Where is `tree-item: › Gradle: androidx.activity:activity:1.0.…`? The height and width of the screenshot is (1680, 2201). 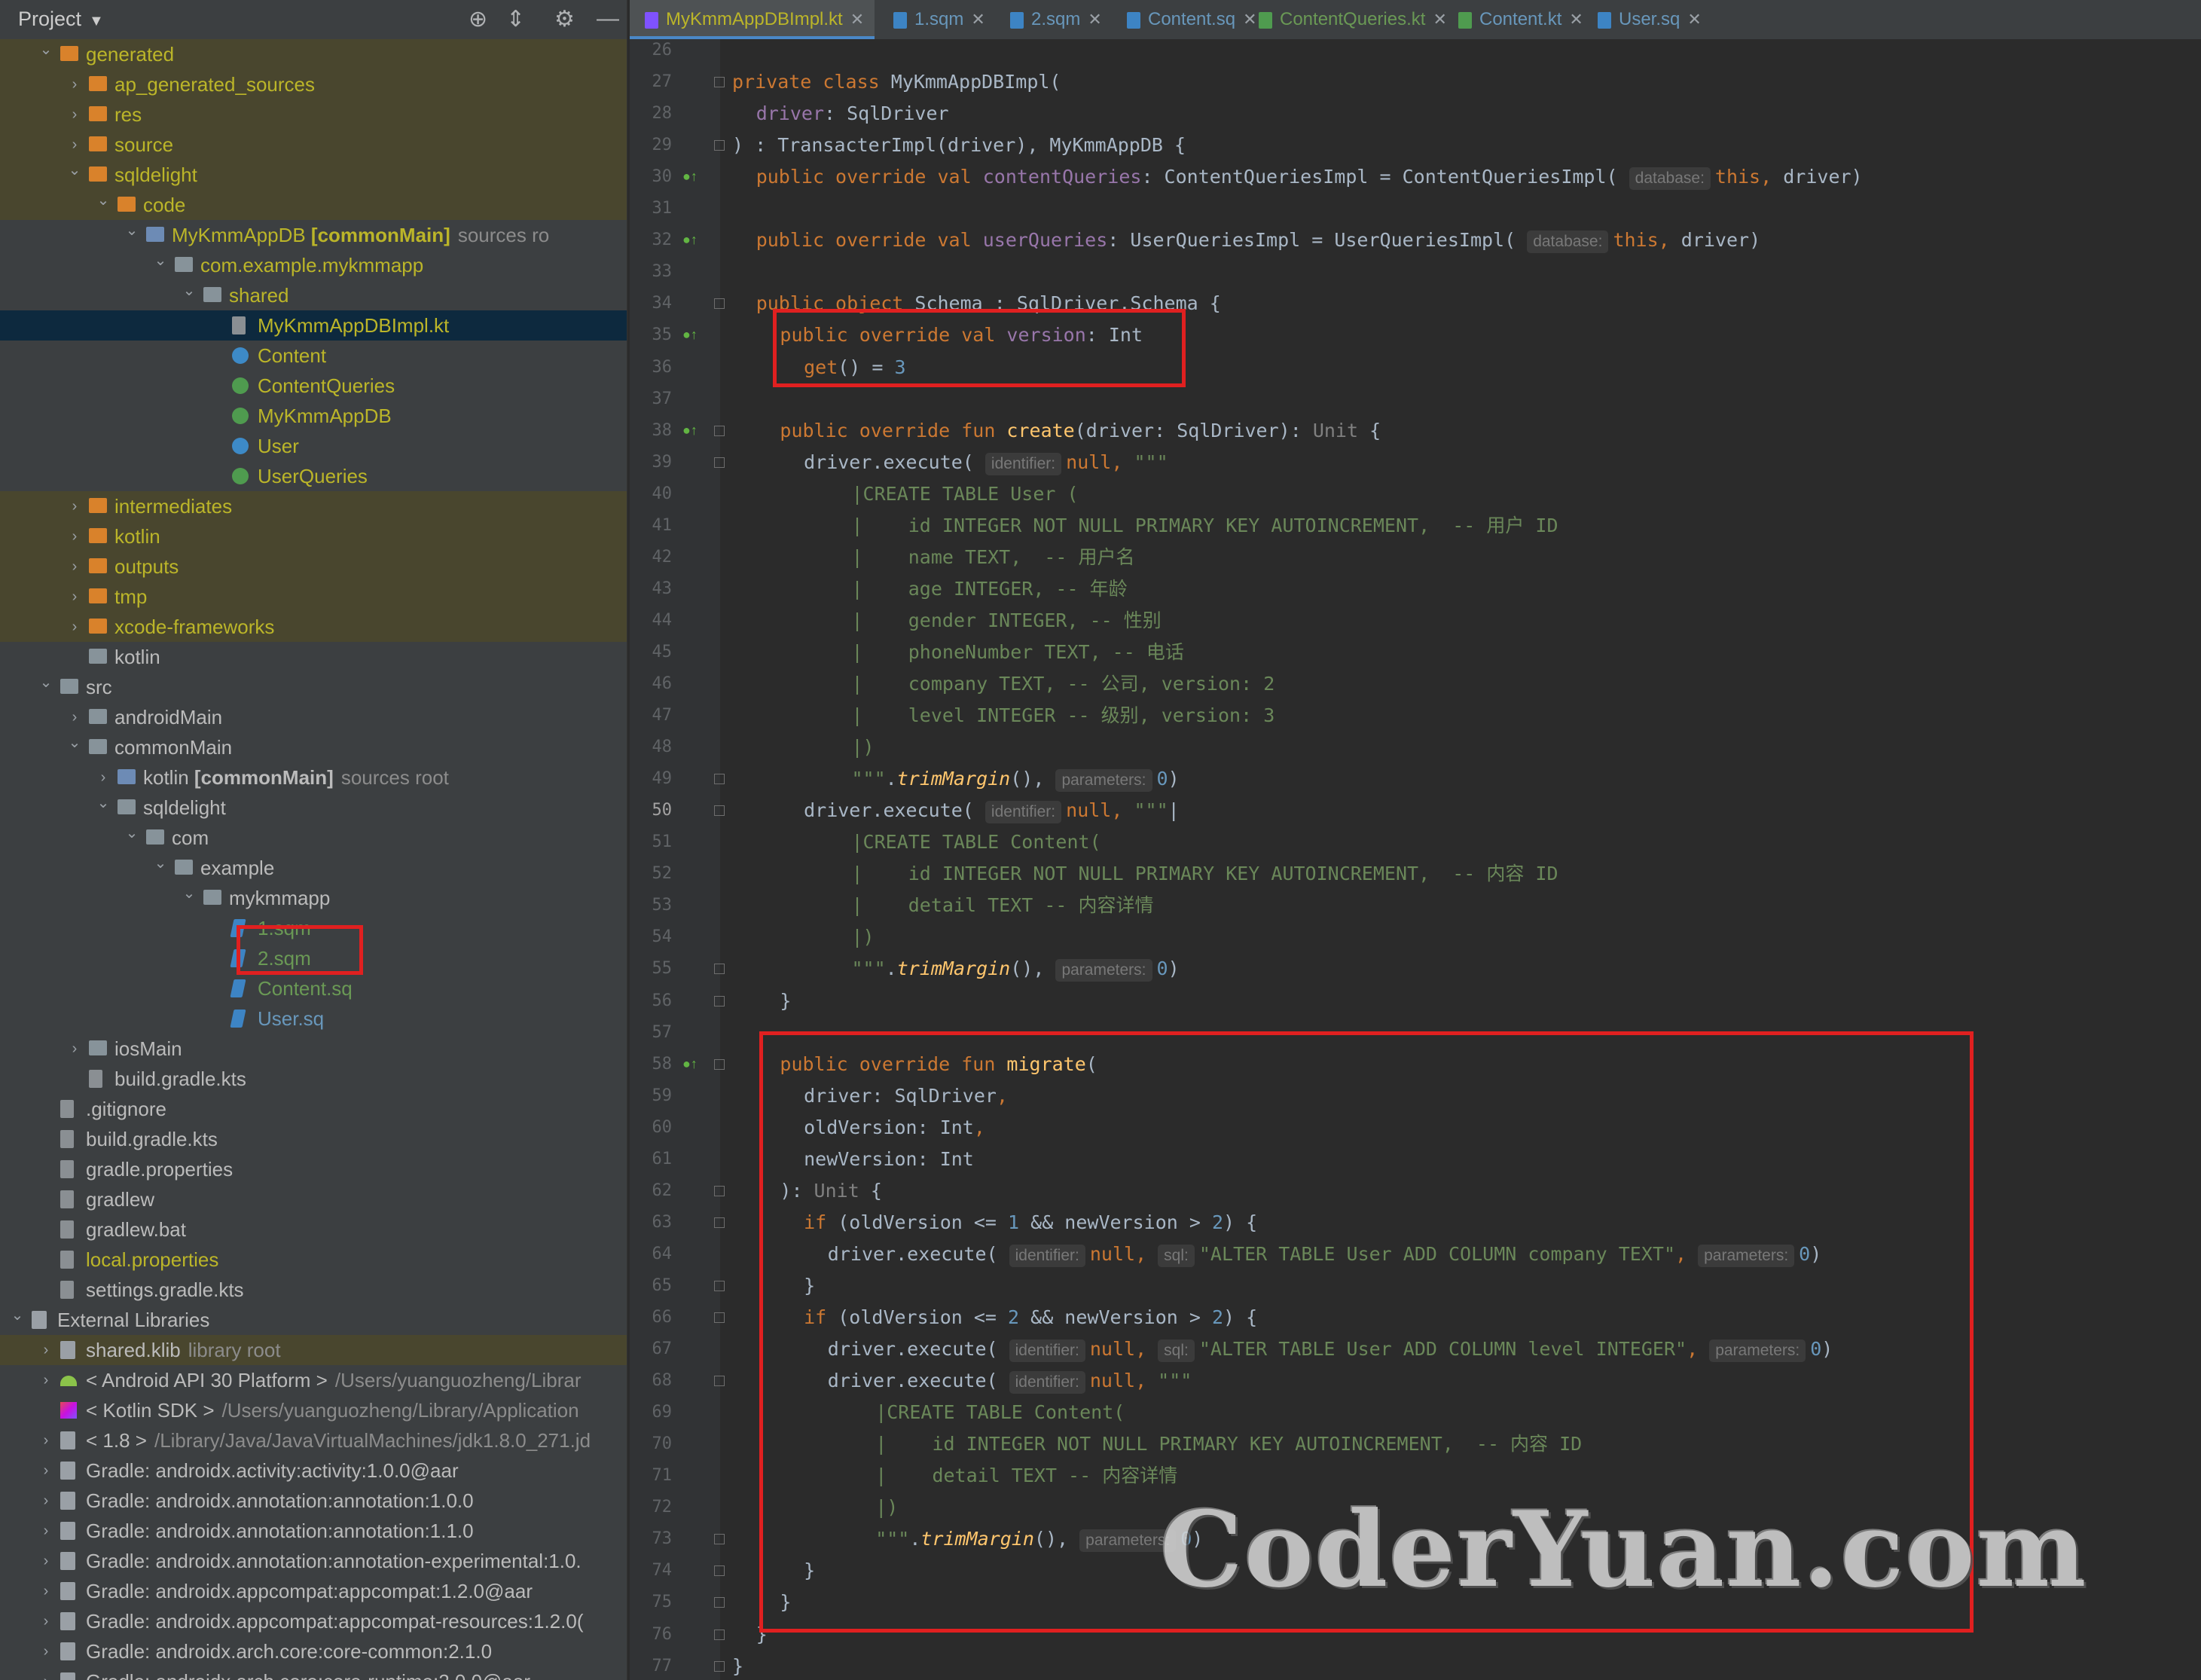 tree-item: › Gradle: androidx.activity:activity:1.0.… is located at coordinates (313, 1470).